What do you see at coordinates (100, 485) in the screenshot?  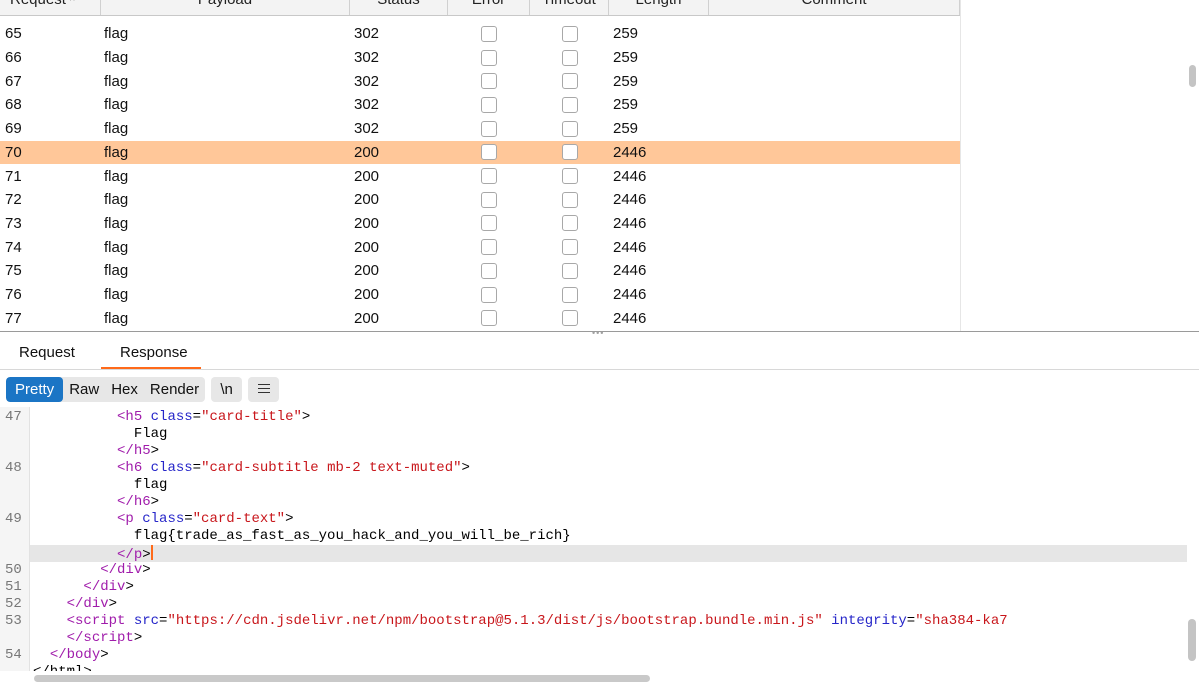 I see `code-text: flag` at bounding box center [100, 485].